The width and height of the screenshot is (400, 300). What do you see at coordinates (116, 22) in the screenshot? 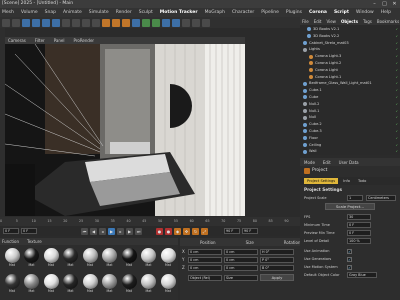
I see `render-picture-viewer-icon` at bounding box center [116, 22].